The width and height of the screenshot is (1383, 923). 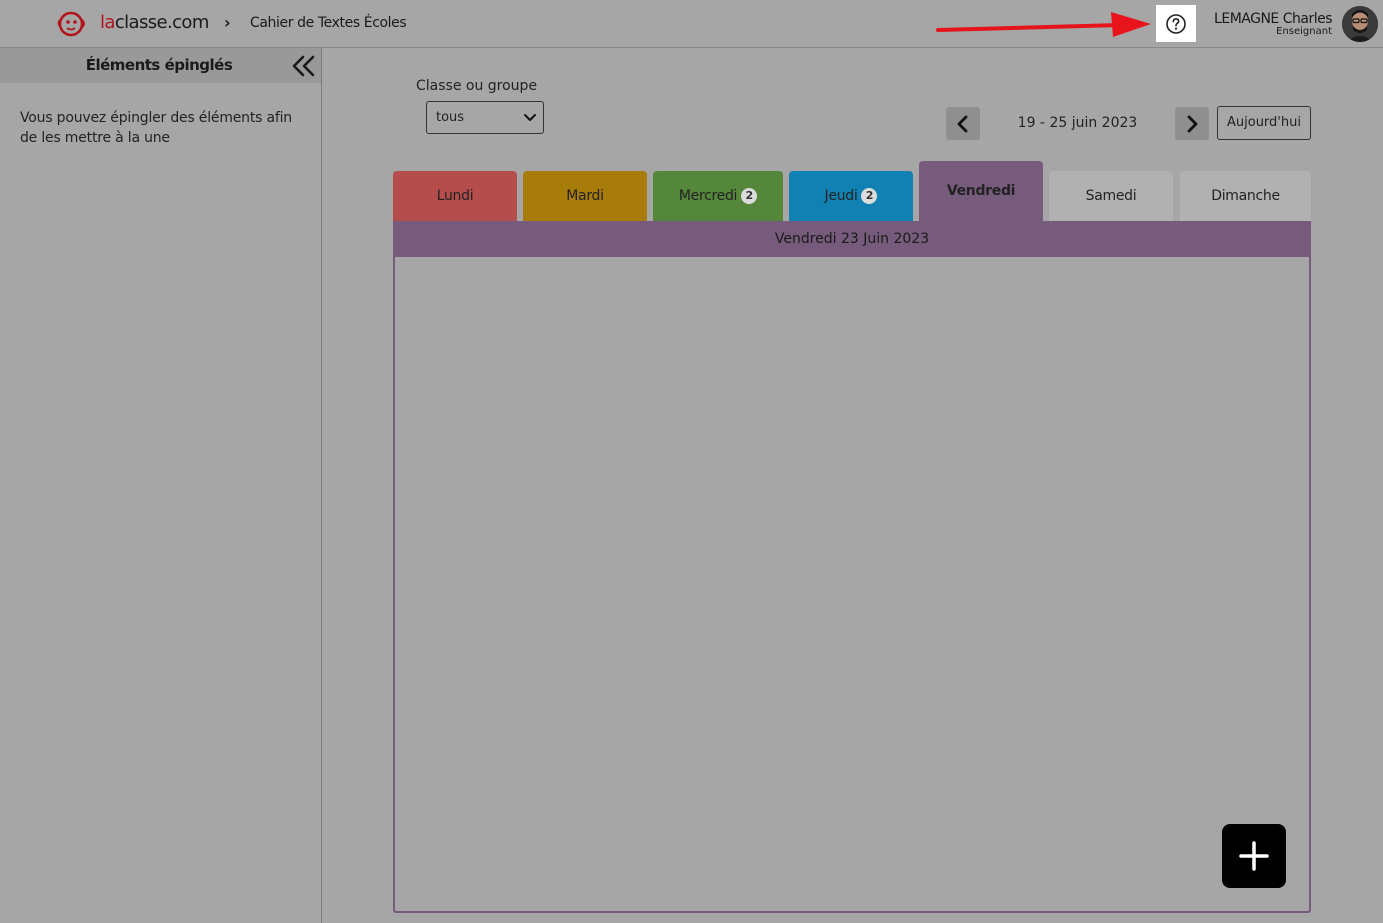 What do you see at coordinates (530, 117) in the screenshot?
I see `chevron-down-icon` at bounding box center [530, 117].